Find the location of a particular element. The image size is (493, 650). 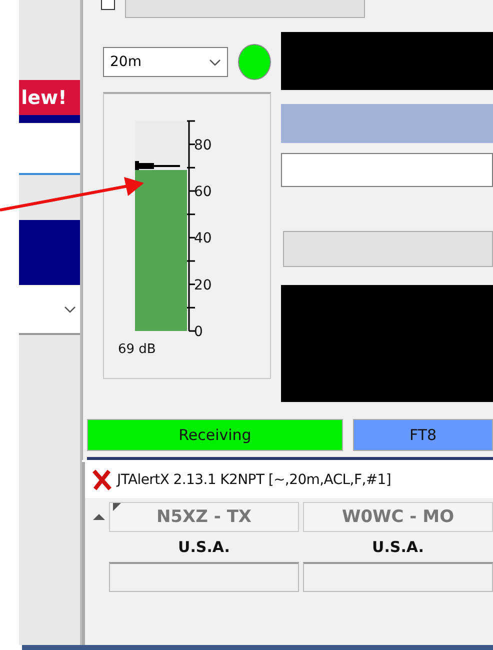

meter-reading: 69 dB is located at coordinates (137, 349).